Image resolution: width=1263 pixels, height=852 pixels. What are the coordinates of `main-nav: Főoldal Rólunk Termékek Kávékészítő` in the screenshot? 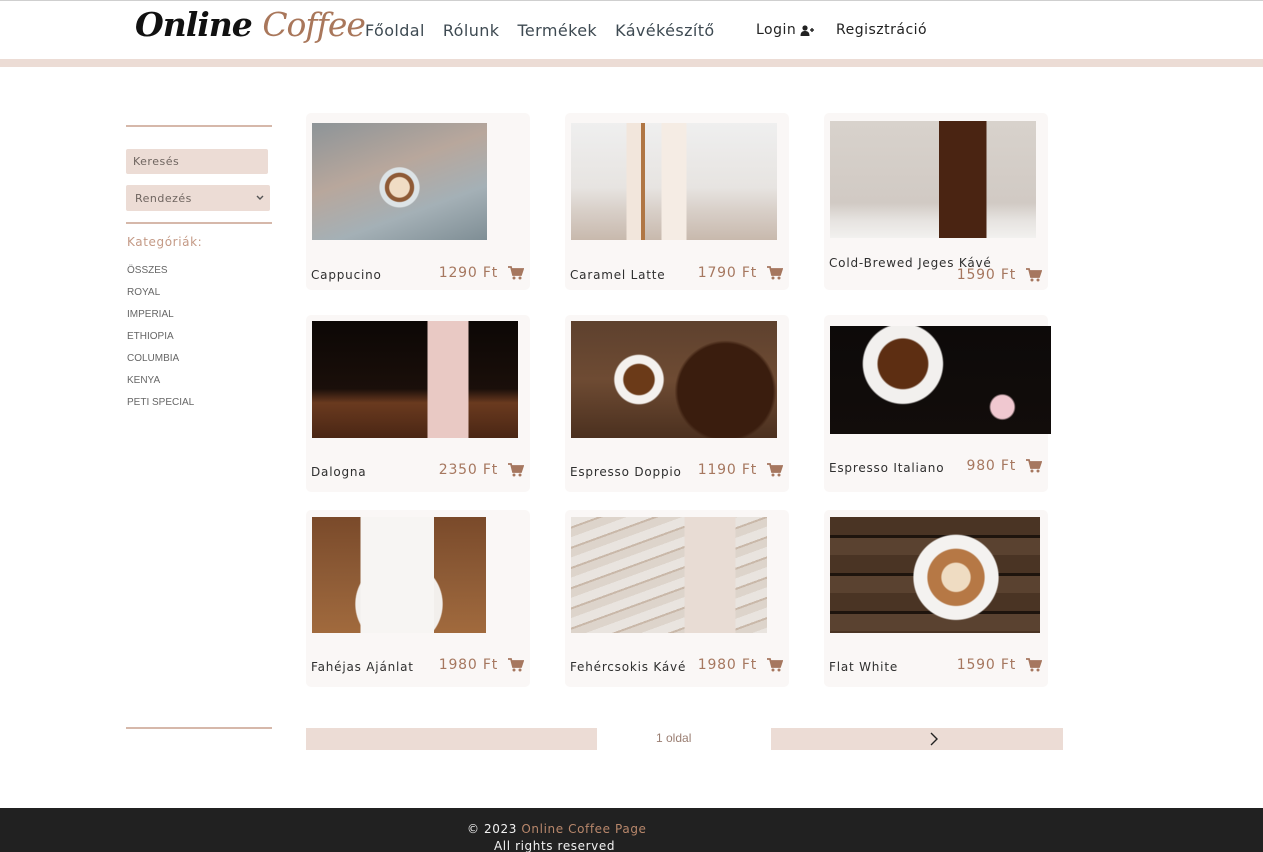 It's located at (540, 30).